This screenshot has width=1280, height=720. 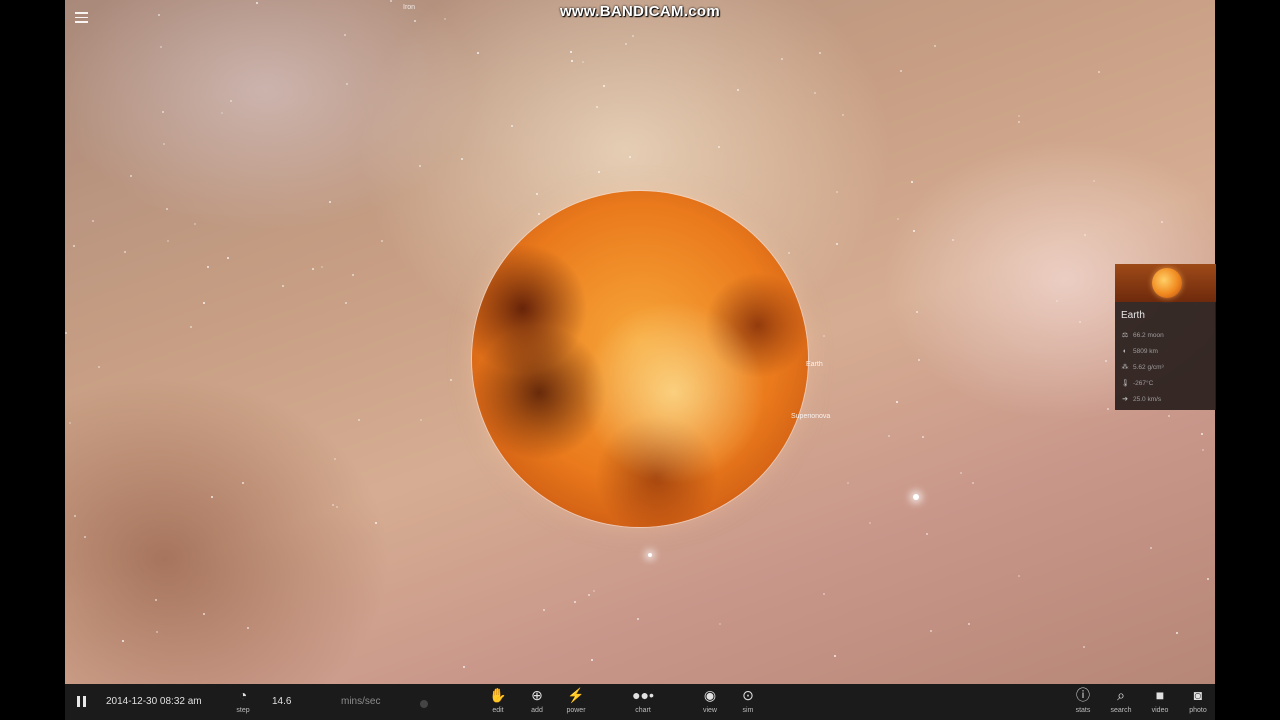 What do you see at coordinates (1083, 699) in the screenshot?
I see `stats-button: ⓘ stats` at bounding box center [1083, 699].